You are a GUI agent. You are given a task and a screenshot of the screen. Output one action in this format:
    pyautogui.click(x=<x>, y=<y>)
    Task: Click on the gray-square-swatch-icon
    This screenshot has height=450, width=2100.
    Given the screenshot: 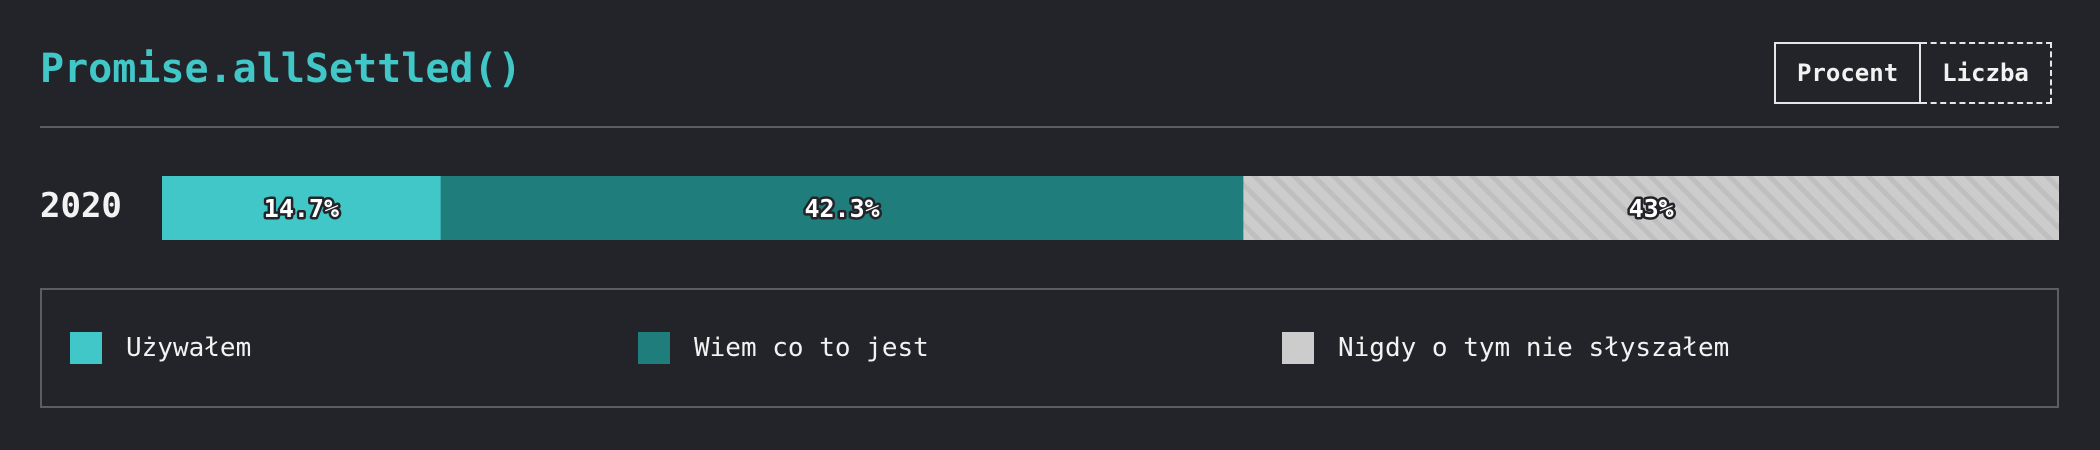 What is the action you would take?
    pyautogui.click(x=1298, y=348)
    